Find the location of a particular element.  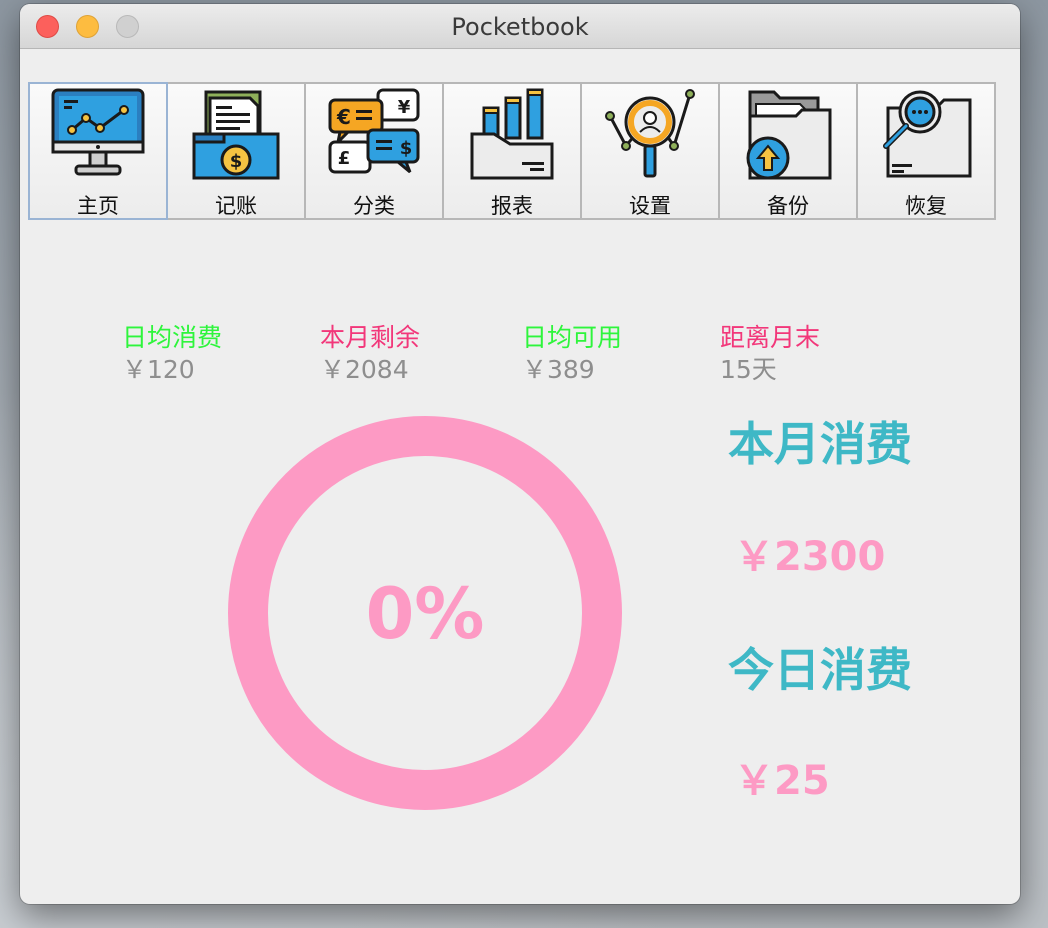

stat-value: ￥120 is located at coordinates (158, 369).